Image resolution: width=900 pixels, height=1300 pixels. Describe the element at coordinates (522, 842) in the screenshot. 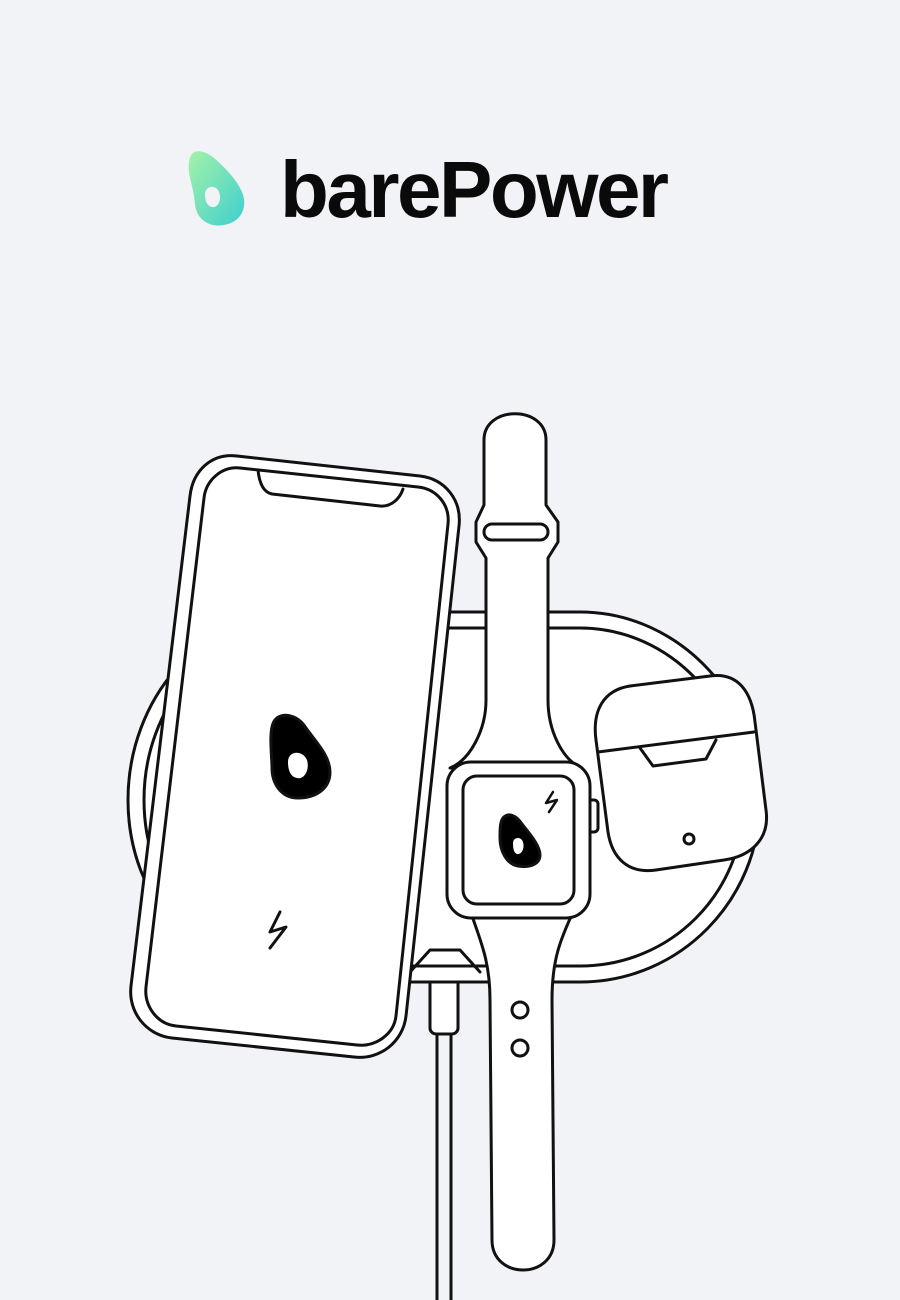

I see `smartwatch-icon` at that location.